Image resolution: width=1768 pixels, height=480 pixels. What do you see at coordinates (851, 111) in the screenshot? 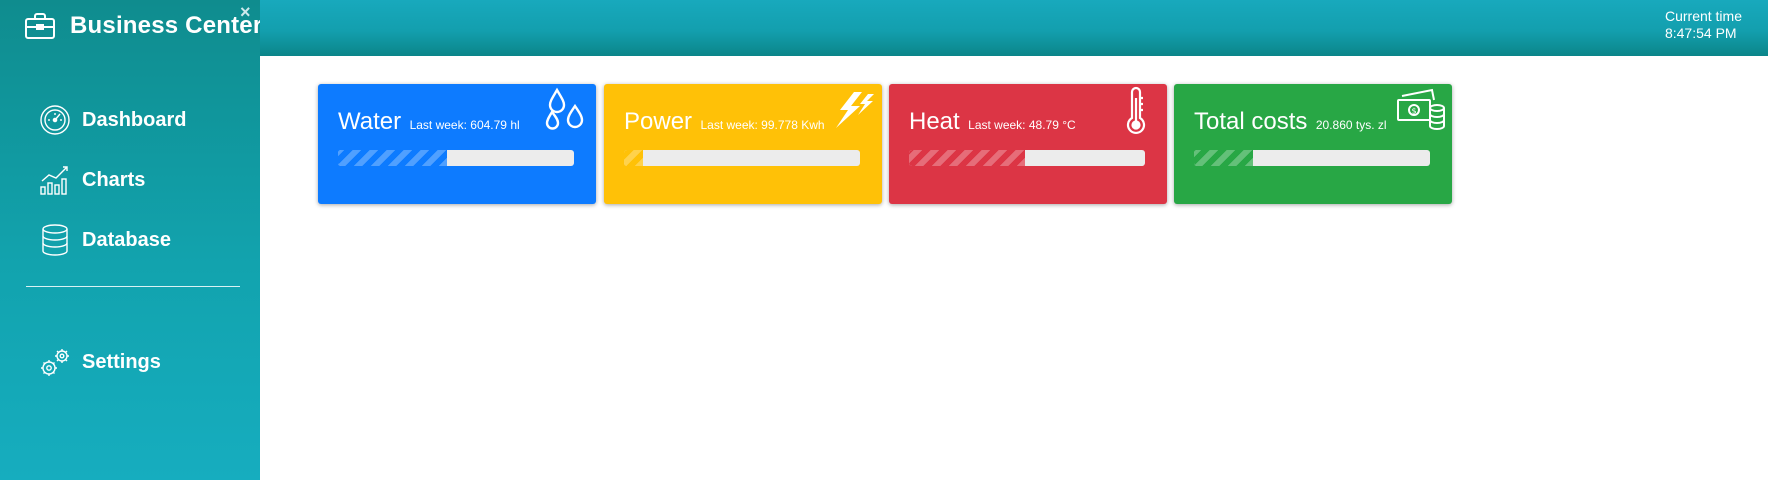
I see `lightning-icon` at bounding box center [851, 111].